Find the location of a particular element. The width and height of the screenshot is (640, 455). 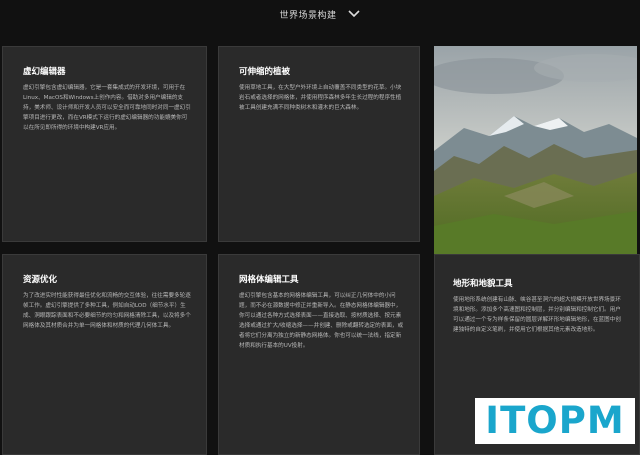

card-title: 地形和地貌工具 is located at coordinates (483, 284).